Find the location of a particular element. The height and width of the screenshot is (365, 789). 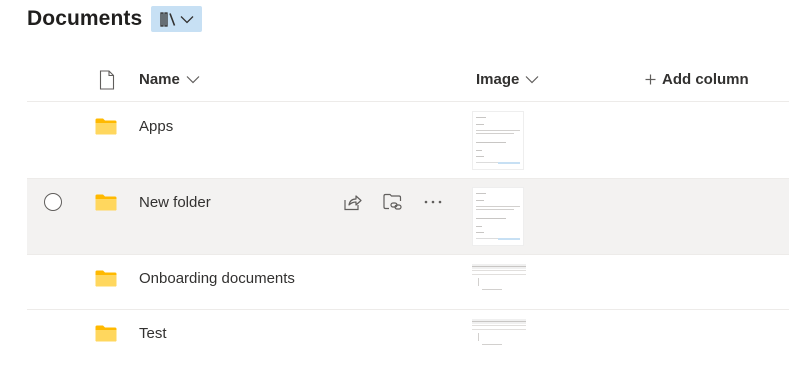

more-options-button is located at coordinates (433, 202).